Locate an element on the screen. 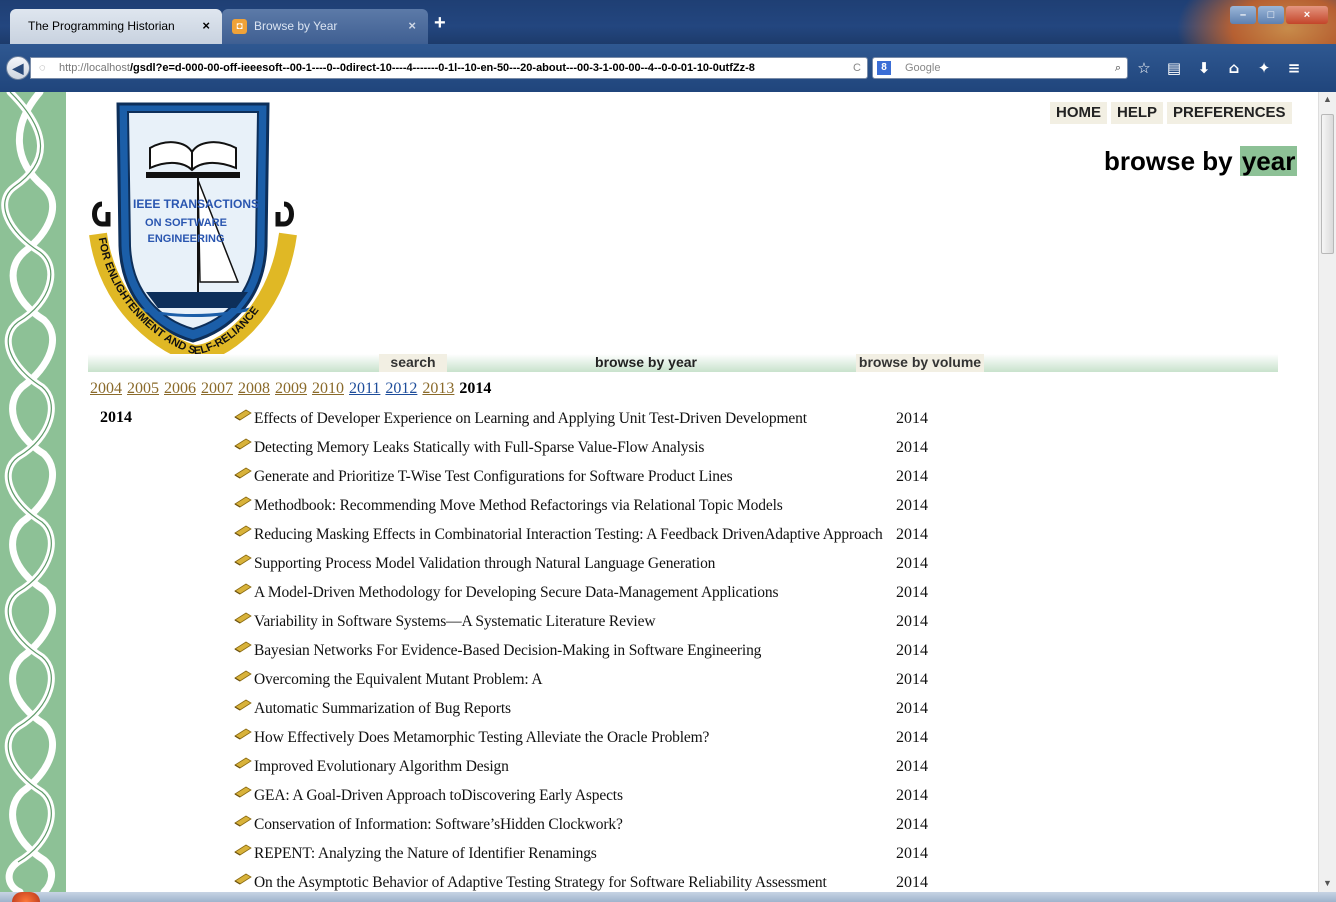 The image size is (1336, 902). result-title-link: Improved Evolutionary Algorithm Design is located at coordinates (381, 767).